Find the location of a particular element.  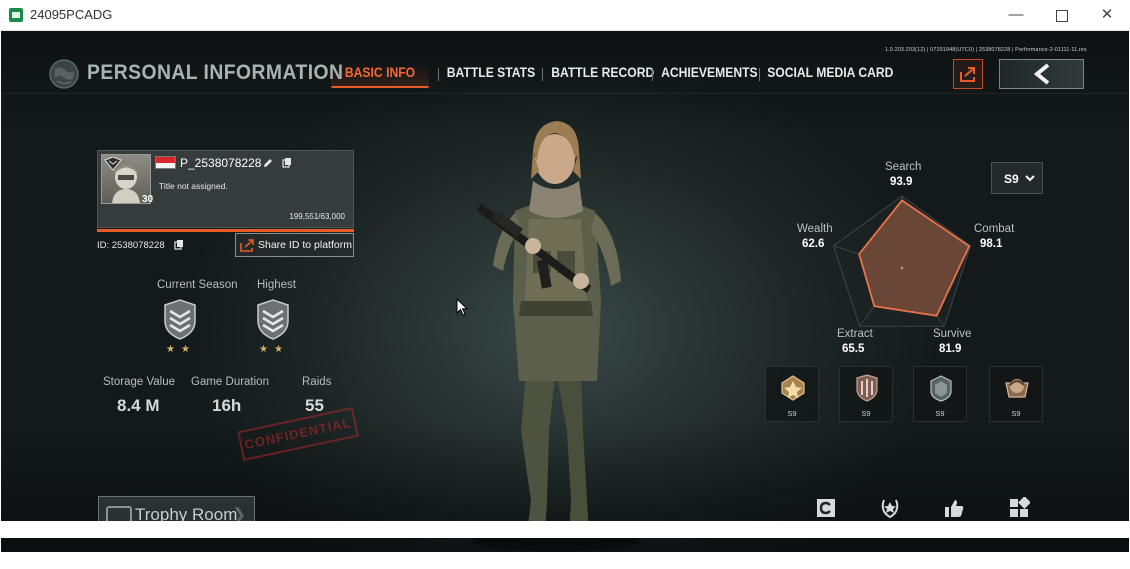

dashboard-grid-icon is located at coordinates (1019, 508).